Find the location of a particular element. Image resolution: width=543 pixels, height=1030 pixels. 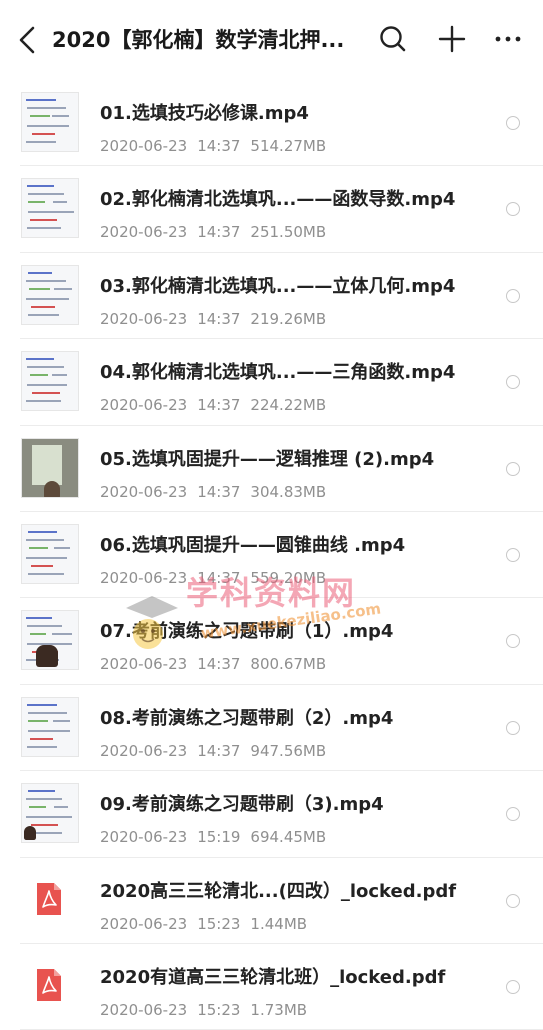

add-icon is located at coordinates (452, 39).